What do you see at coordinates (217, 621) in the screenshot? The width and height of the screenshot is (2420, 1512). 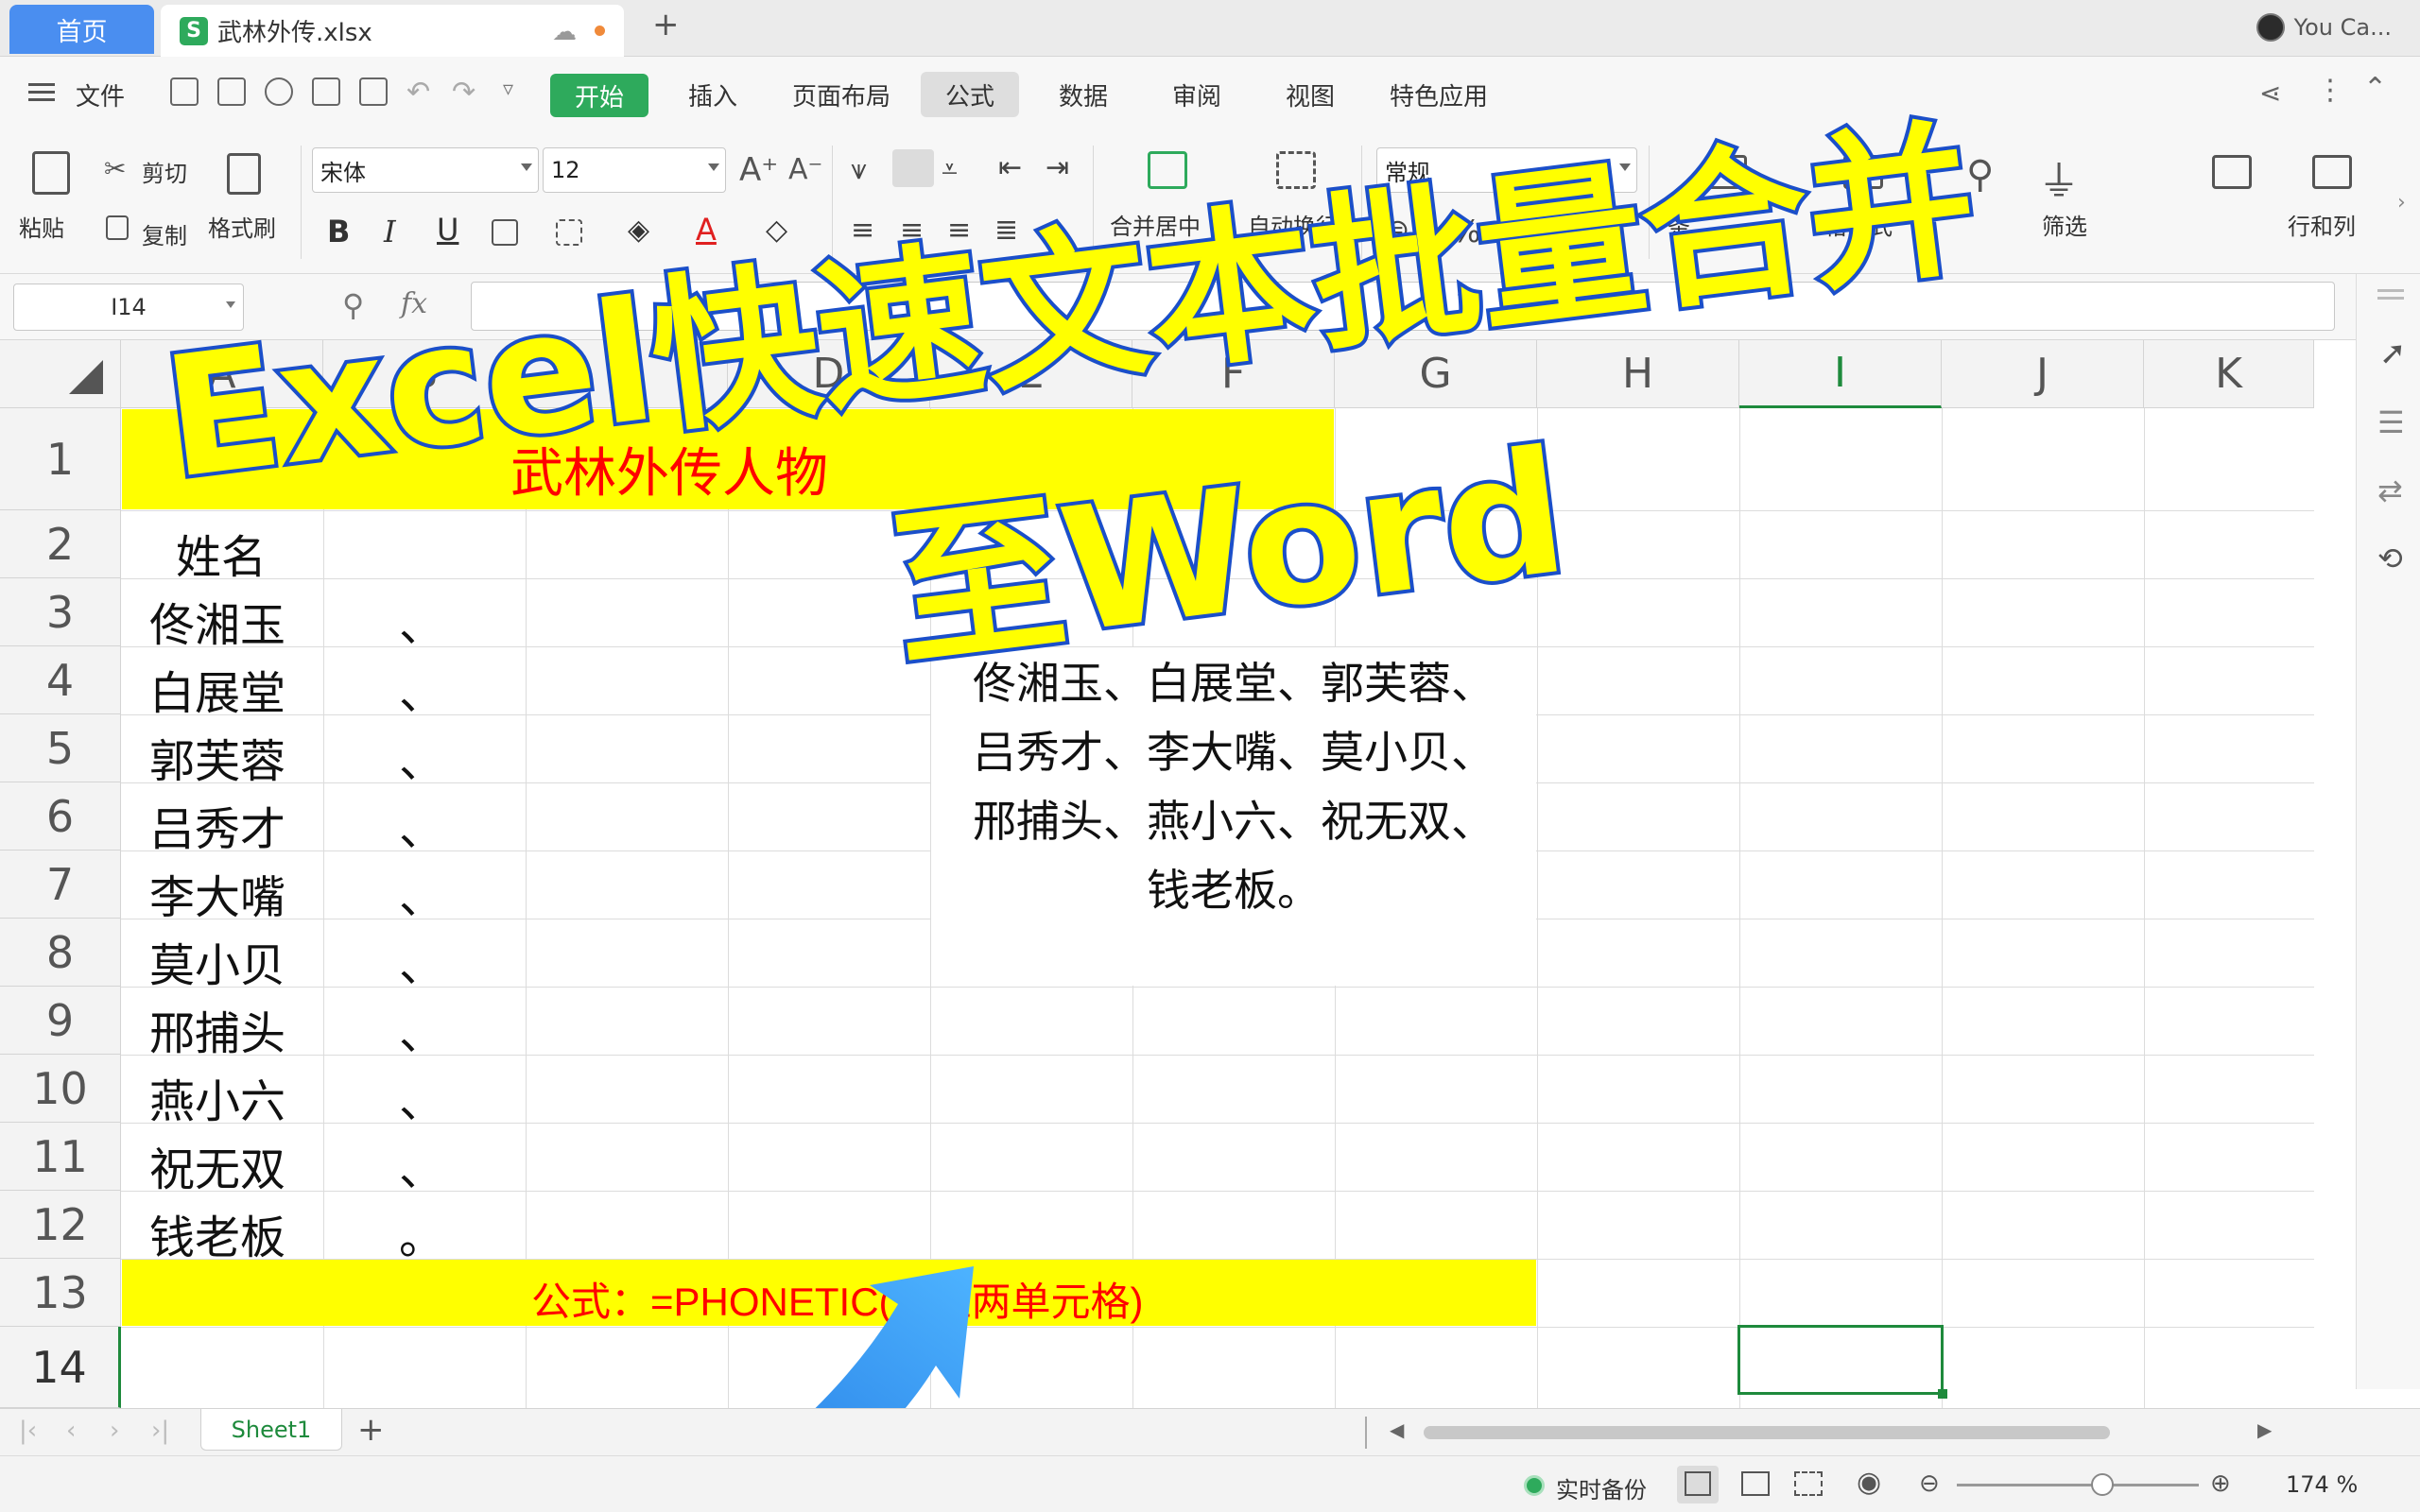 I see `name-cell: 佟湘玉` at bounding box center [217, 621].